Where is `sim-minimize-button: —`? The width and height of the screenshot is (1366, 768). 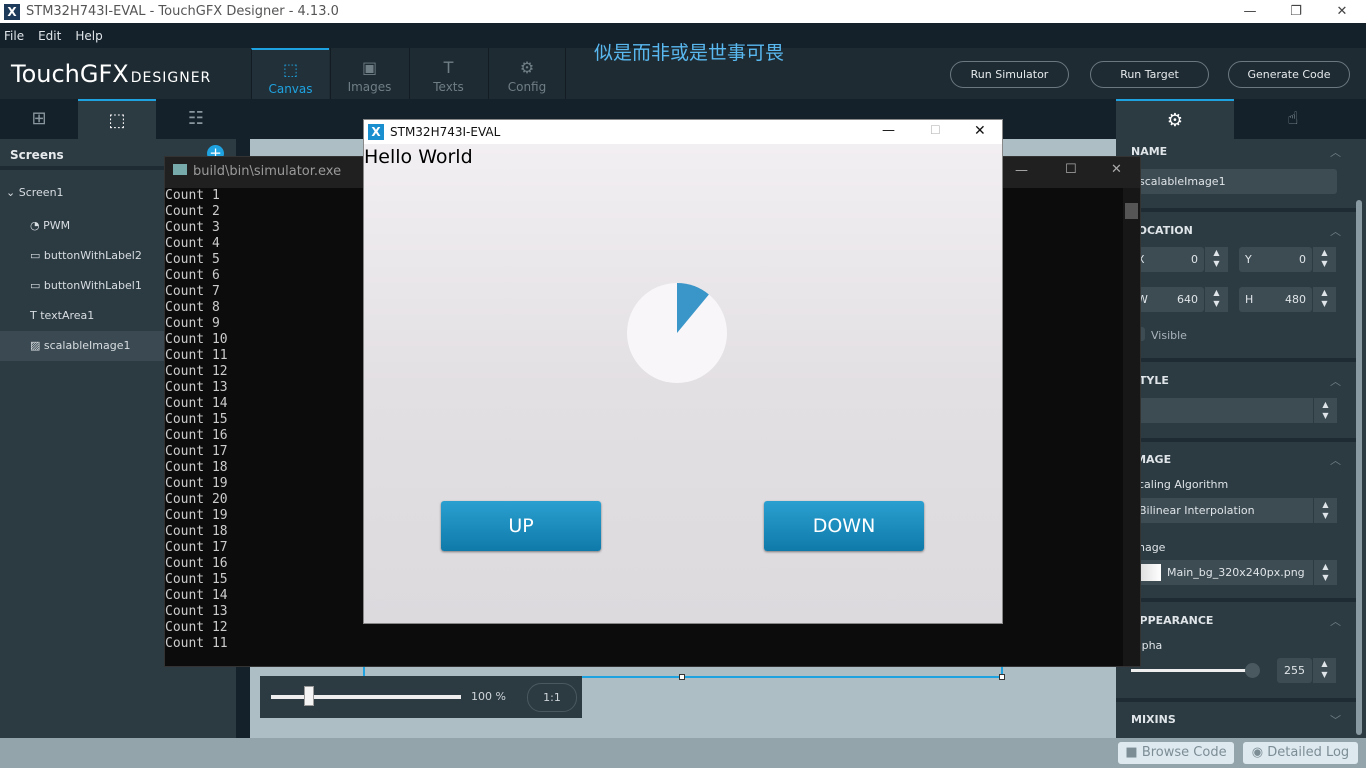
sim-minimize-button: — is located at coordinates (888, 130).